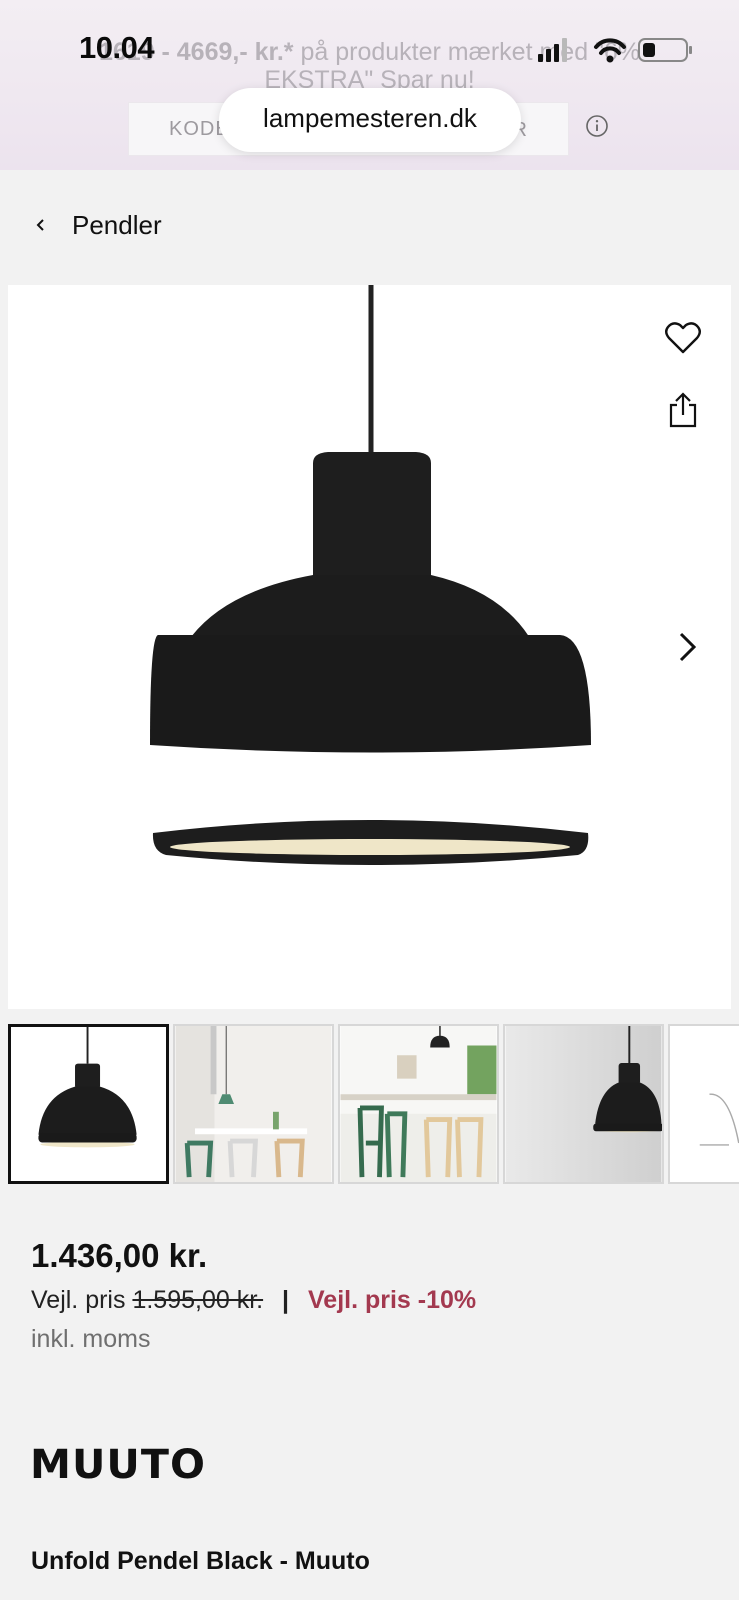  I want to click on thumbnail-strip, so click(373, 1105).